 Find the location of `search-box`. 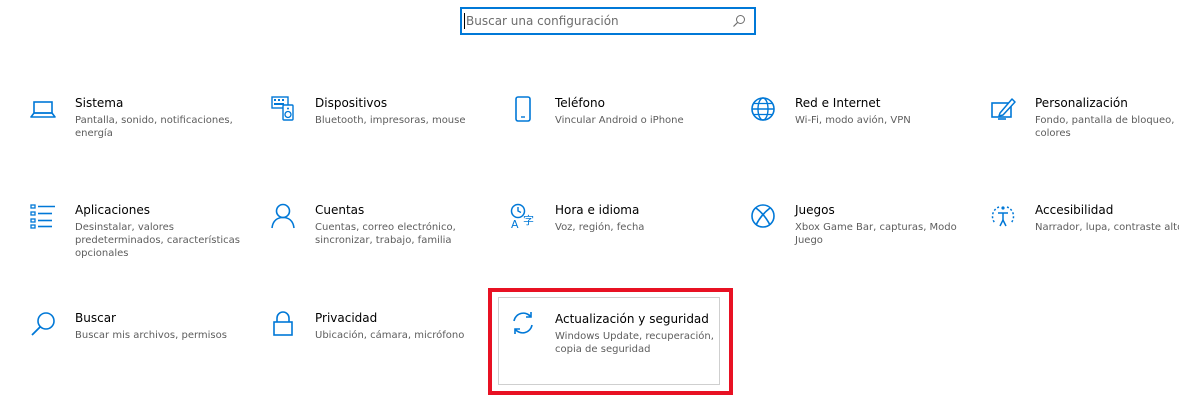

search-box is located at coordinates (608, 21).